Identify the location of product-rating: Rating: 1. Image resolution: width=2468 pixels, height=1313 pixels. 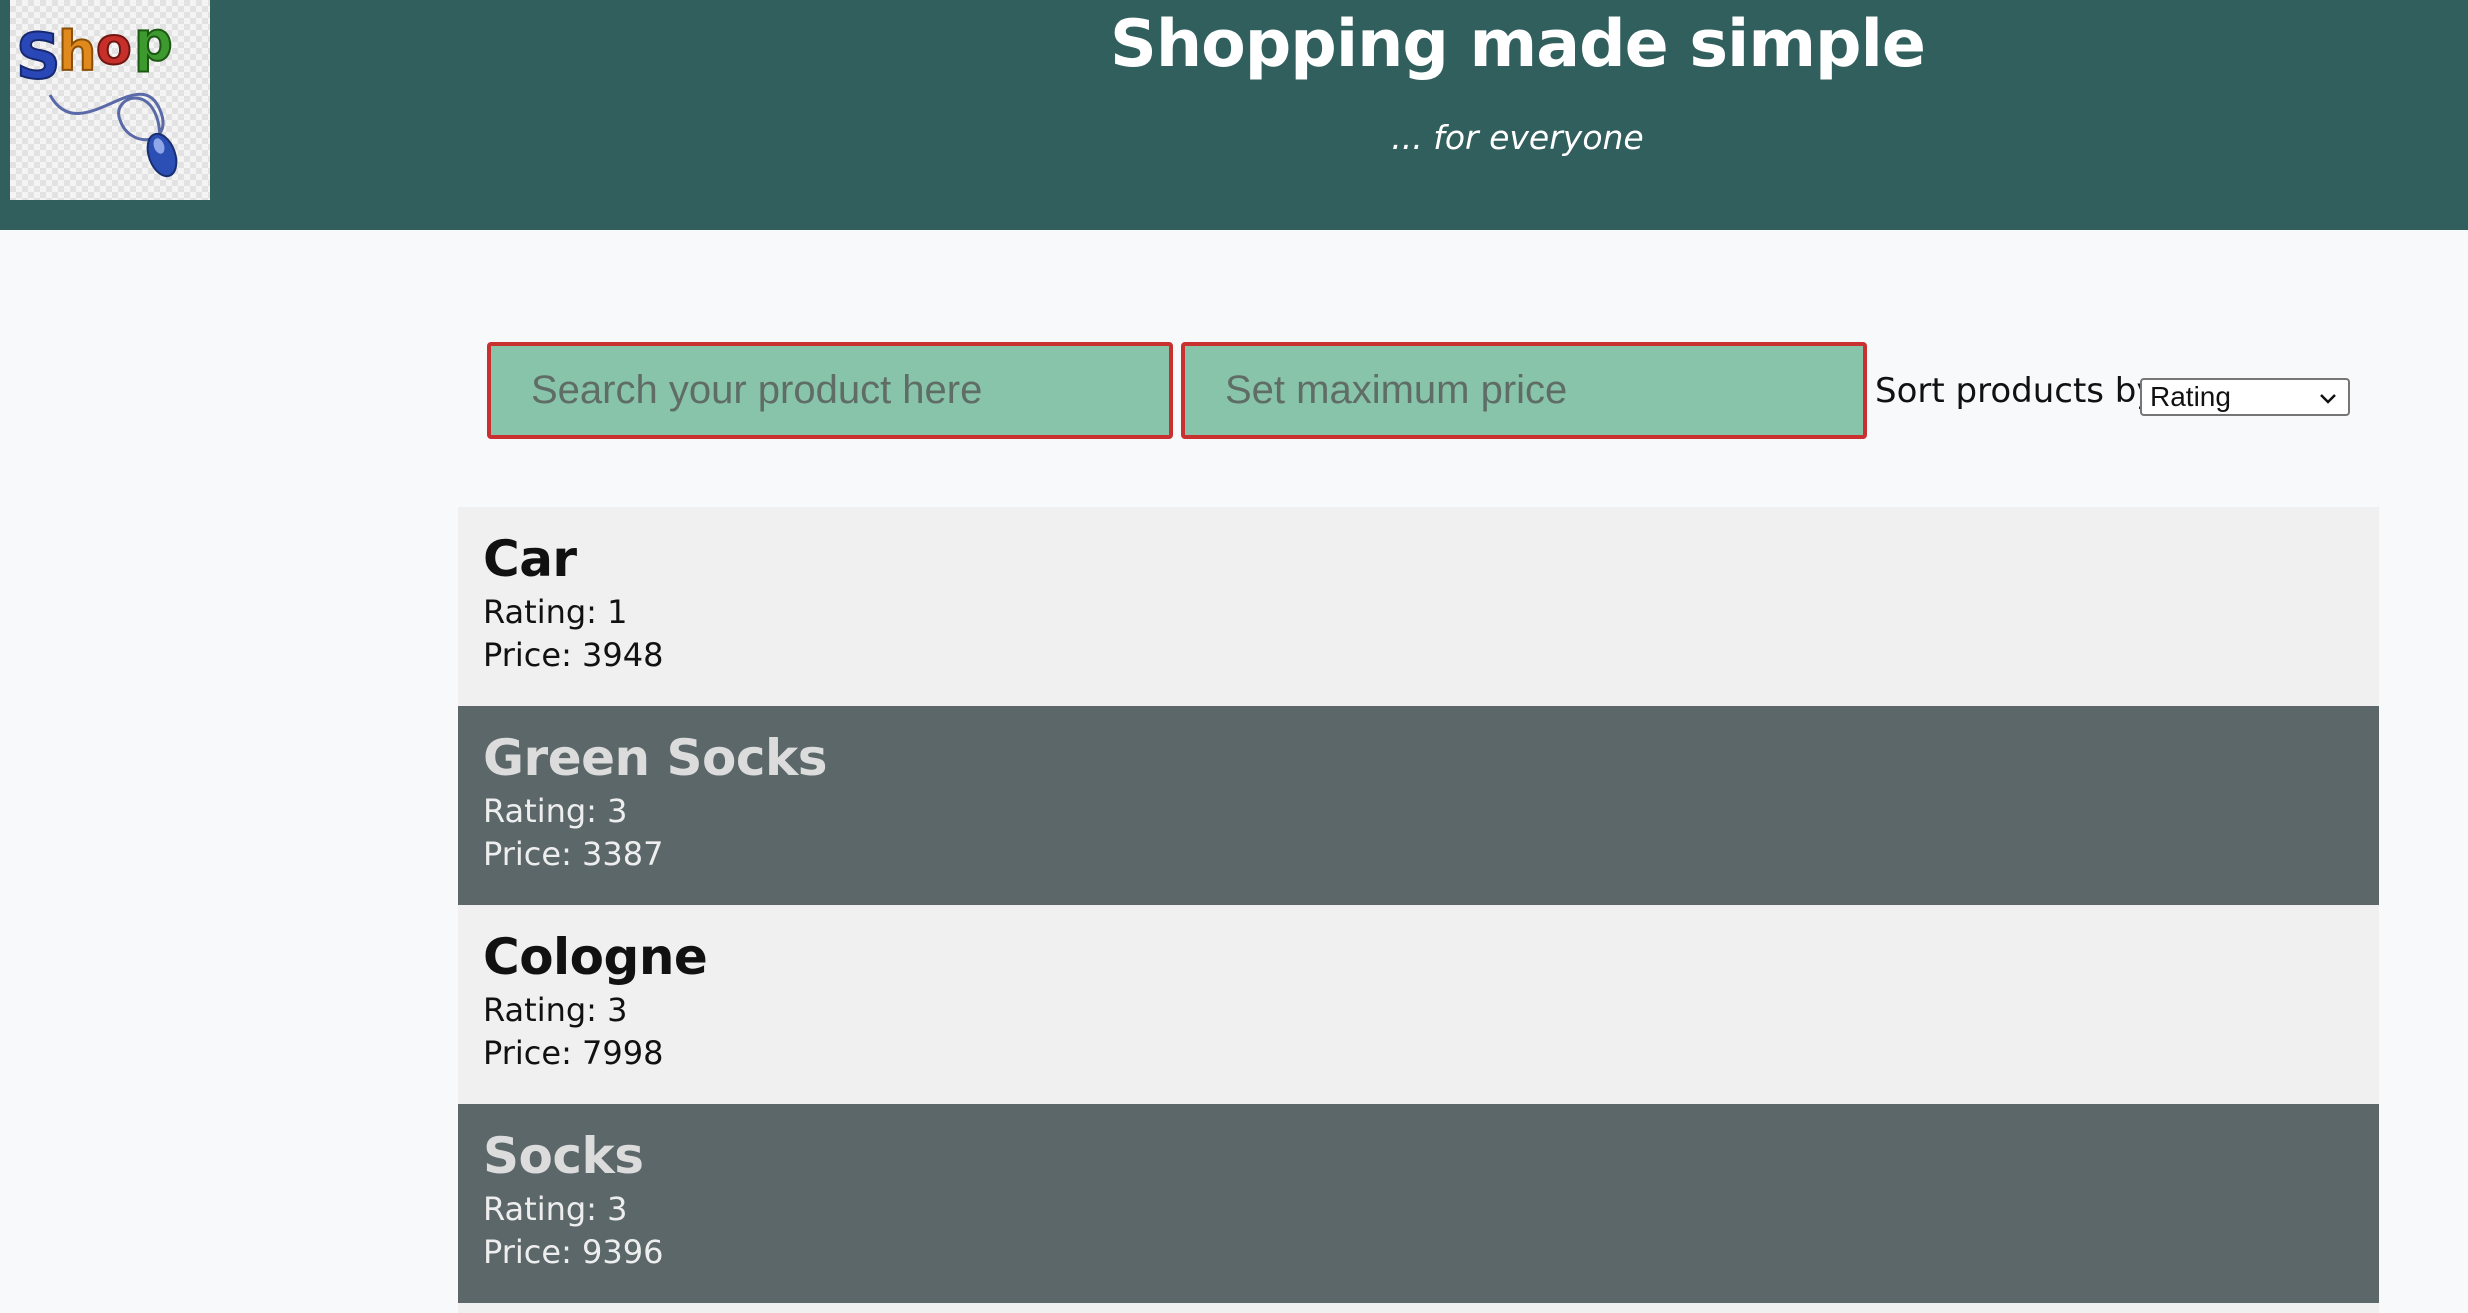
(555, 612).